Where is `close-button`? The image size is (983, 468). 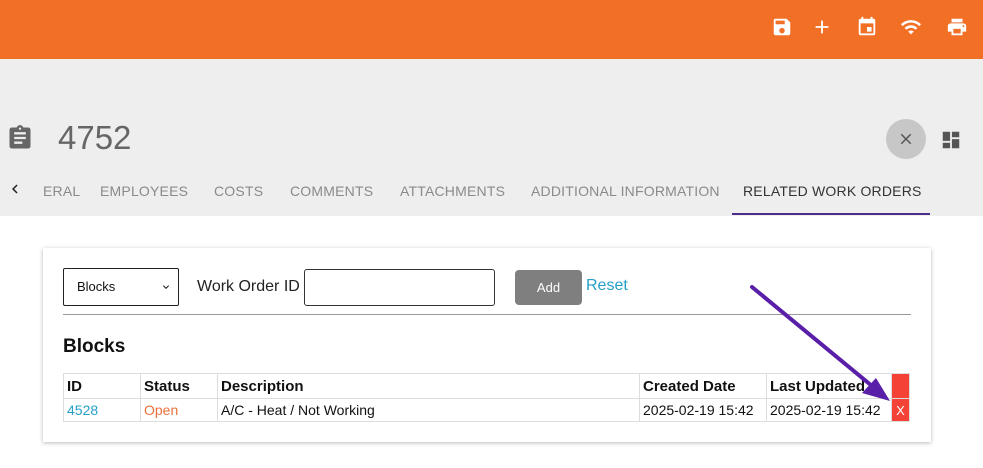 close-button is located at coordinates (906, 139).